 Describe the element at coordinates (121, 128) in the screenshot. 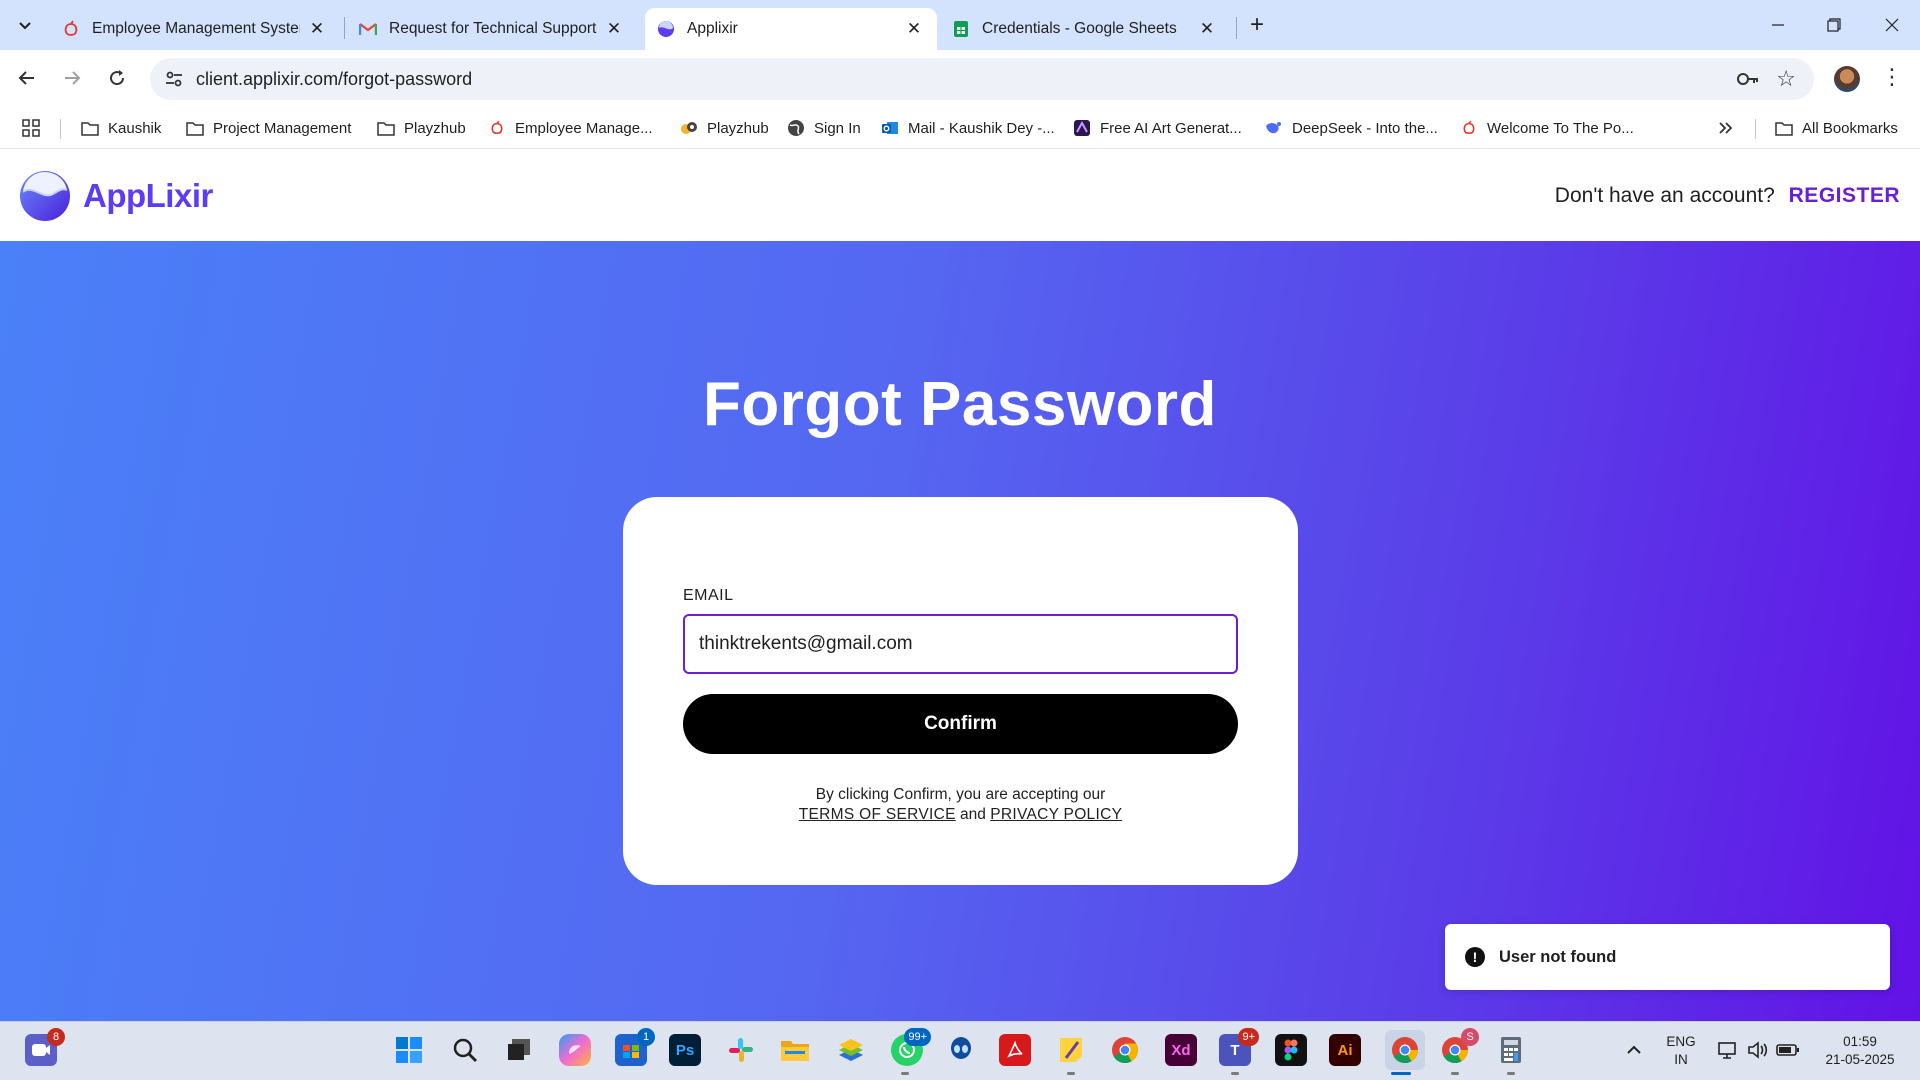

I see `bookmark-folder-kaushik: Kaushik` at that location.